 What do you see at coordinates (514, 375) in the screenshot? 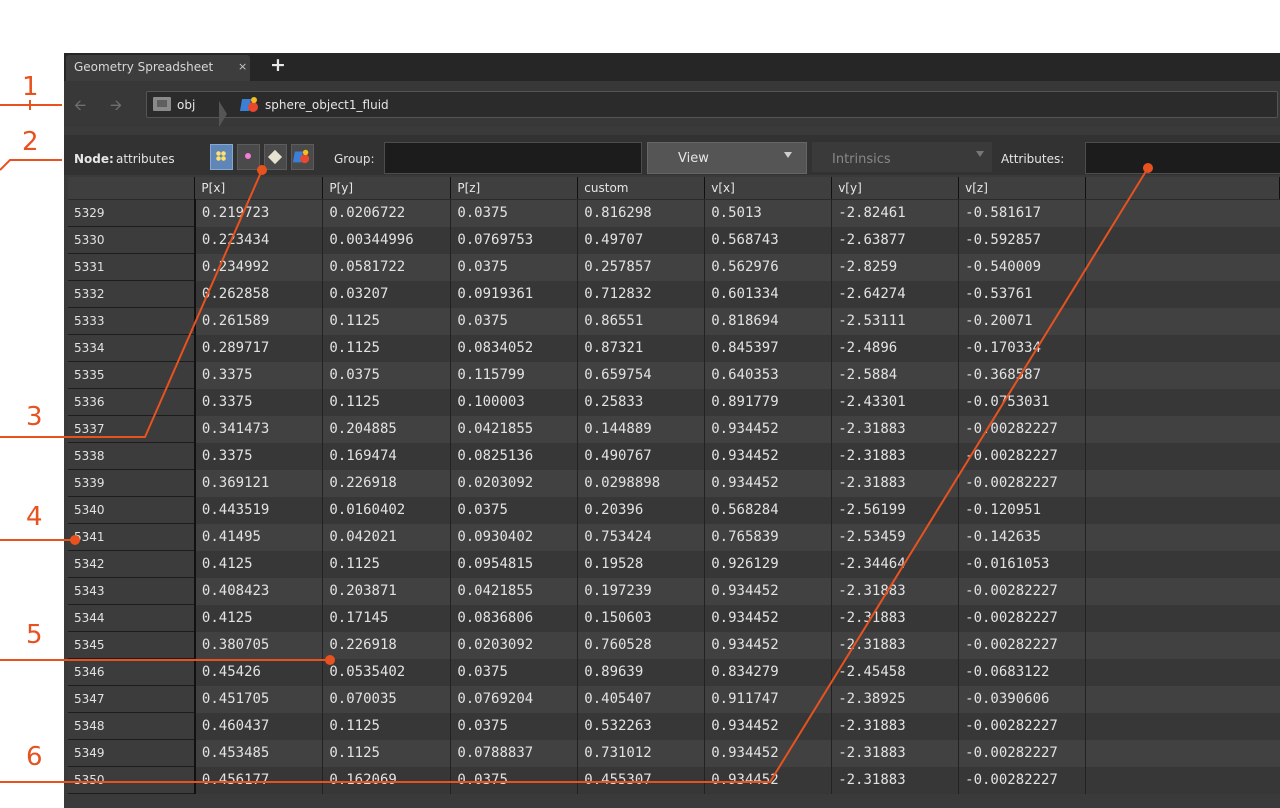
I see `table-cell: 0.115799` at bounding box center [514, 375].